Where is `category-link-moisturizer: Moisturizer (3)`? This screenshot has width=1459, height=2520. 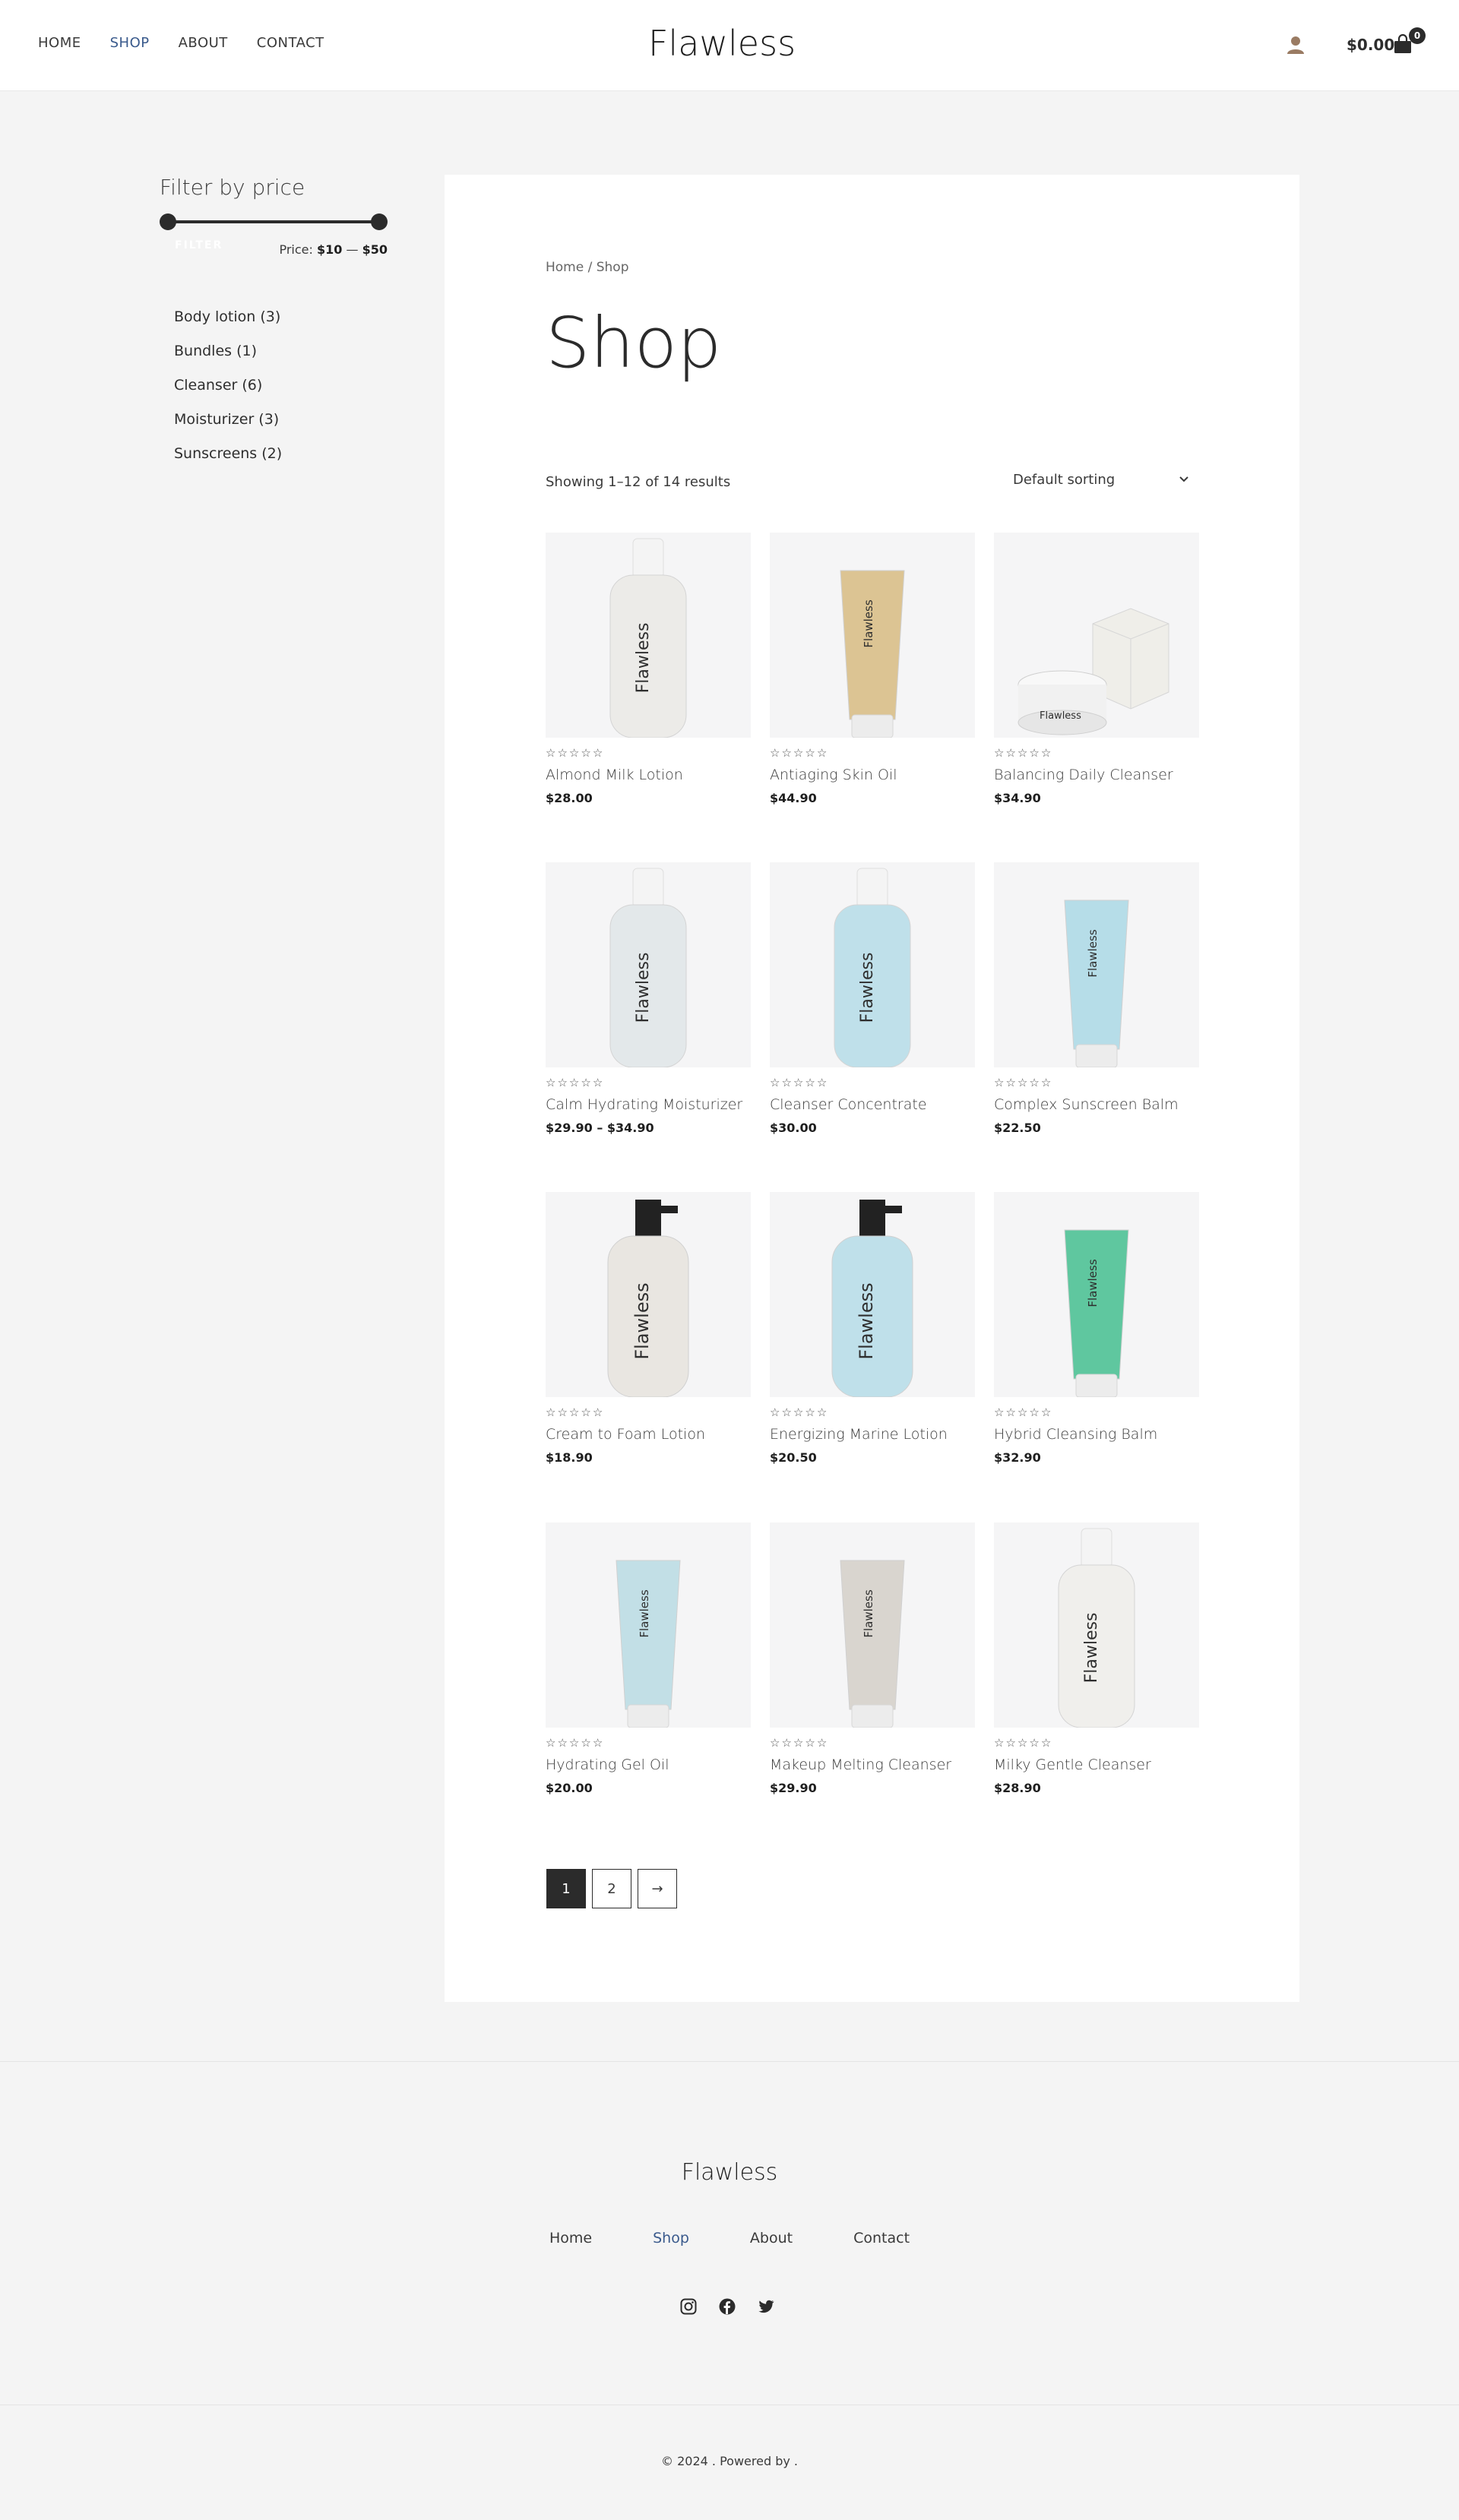
category-link-moisturizer: Moisturizer (3) is located at coordinates (226, 419).